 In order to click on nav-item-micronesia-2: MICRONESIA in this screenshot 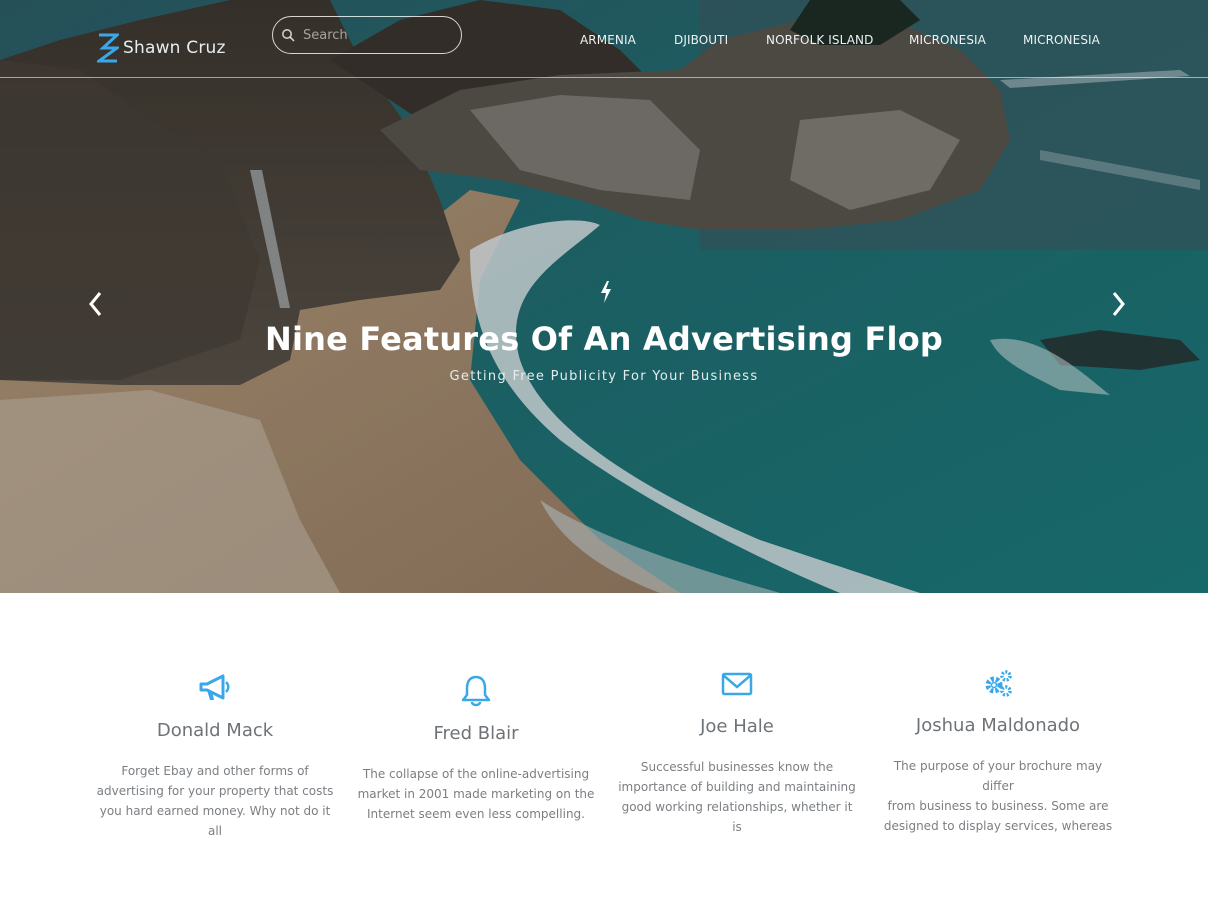, I will do `click(1061, 40)`.